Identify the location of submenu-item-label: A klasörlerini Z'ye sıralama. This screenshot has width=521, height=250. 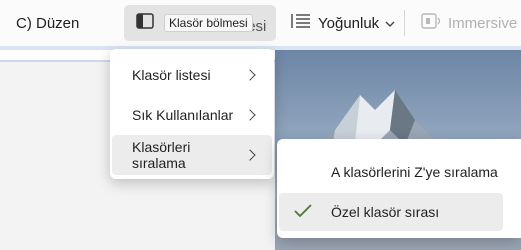
(414, 172).